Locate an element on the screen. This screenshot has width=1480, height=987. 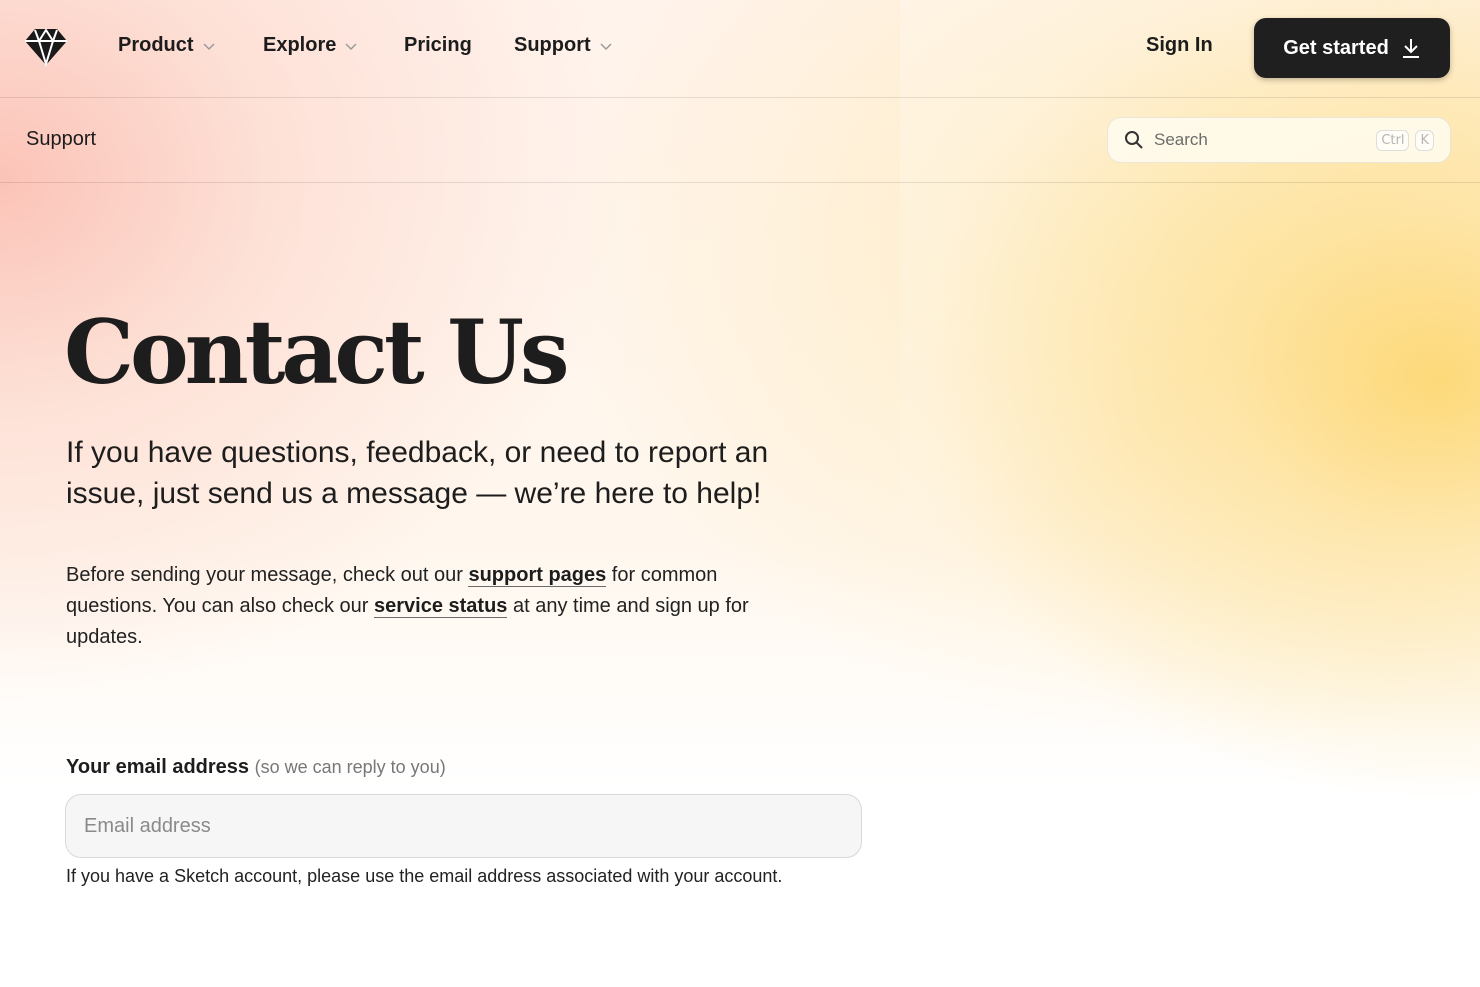
sign-in-link: Sign In is located at coordinates (1179, 45).